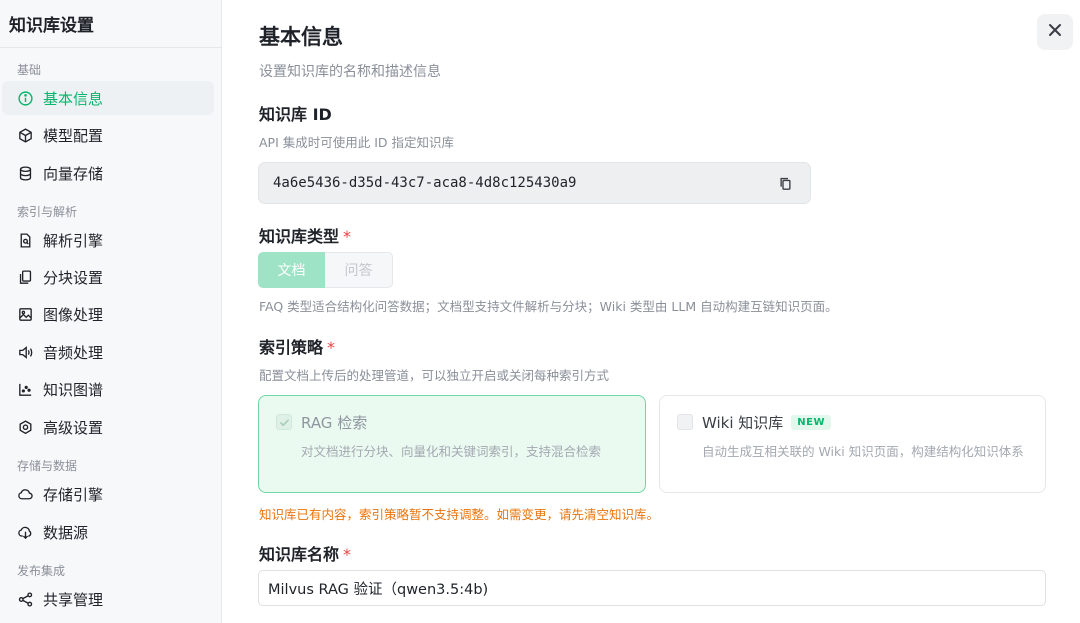  I want to click on sidebar-item-label: 分块设置, so click(73, 277).